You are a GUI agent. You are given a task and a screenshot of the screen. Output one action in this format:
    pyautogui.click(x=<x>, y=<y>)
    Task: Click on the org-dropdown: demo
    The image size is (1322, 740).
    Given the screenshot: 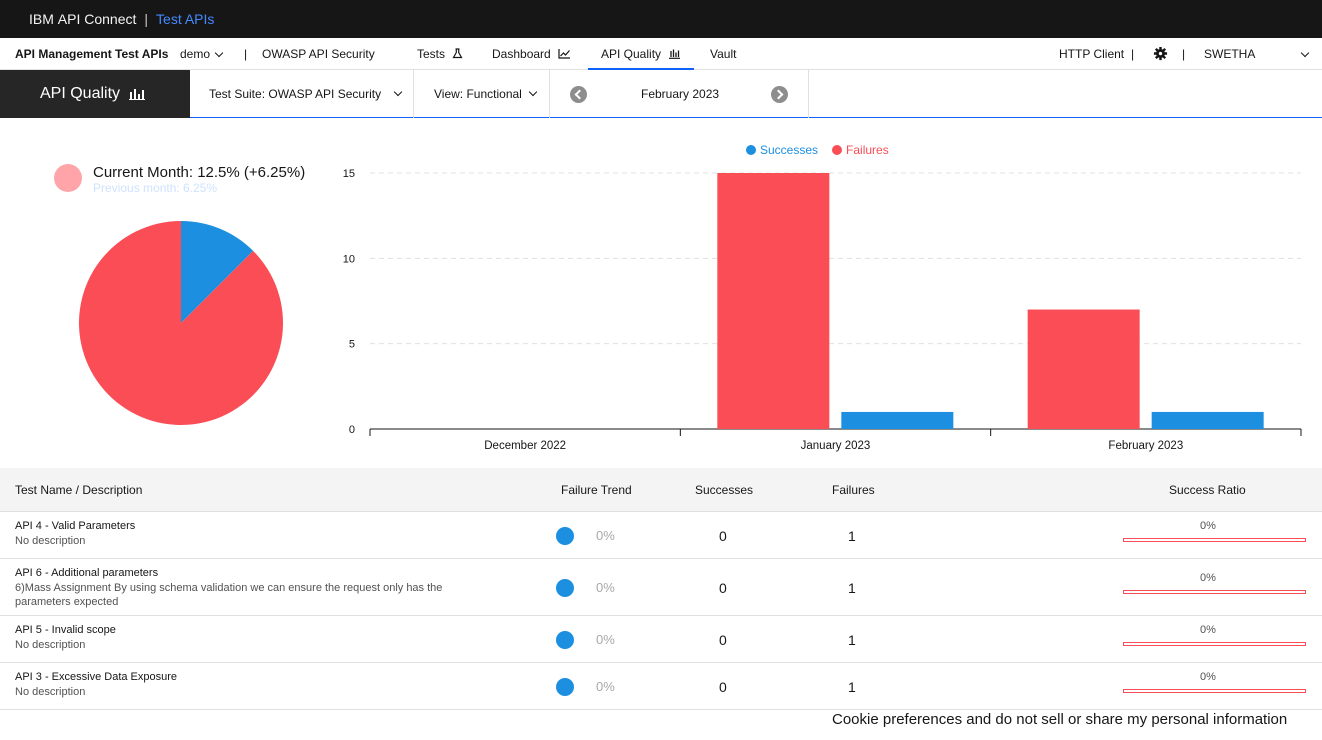 What is the action you would take?
    pyautogui.click(x=202, y=54)
    